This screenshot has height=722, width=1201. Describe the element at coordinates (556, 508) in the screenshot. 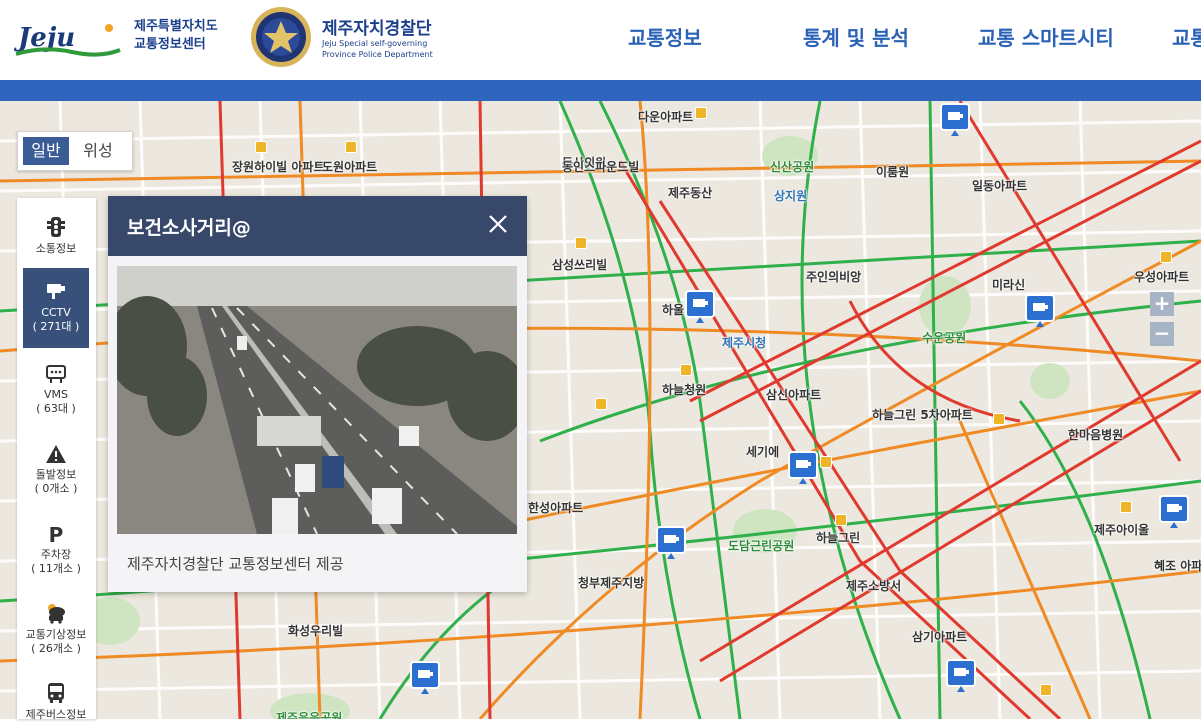

I see `map-label: 한성아파트` at that location.